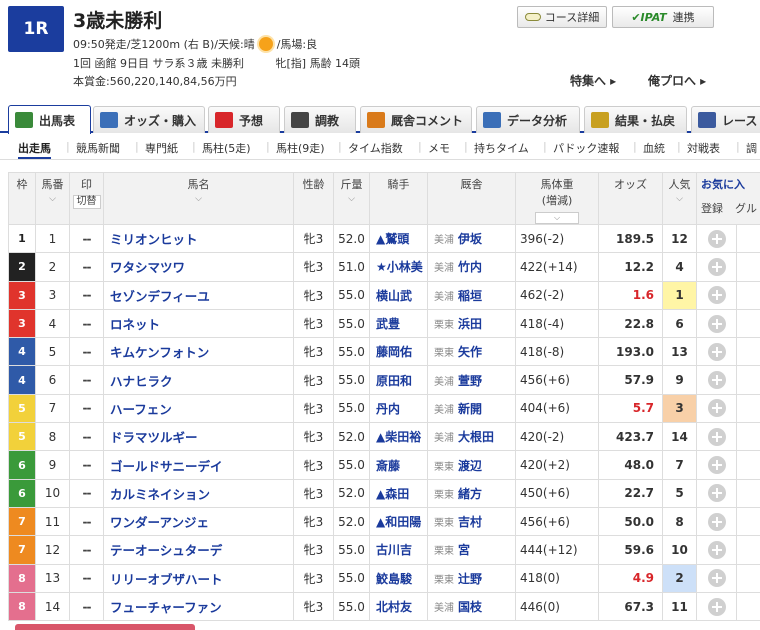 The width and height of the screenshot is (760, 630). What do you see at coordinates (586, 148) in the screenshot?
I see `subnav-item-8: パドック速報` at bounding box center [586, 148].